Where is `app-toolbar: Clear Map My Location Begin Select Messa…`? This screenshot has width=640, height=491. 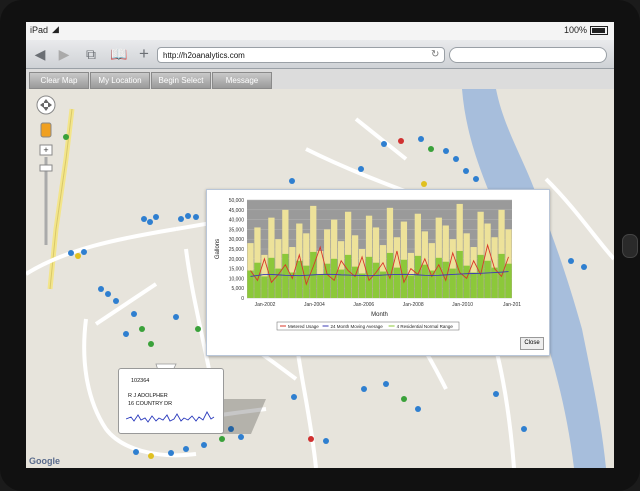 app-toolbar: Clear Map My Location Begin Select Messa… is located at coordinates (320, 79).